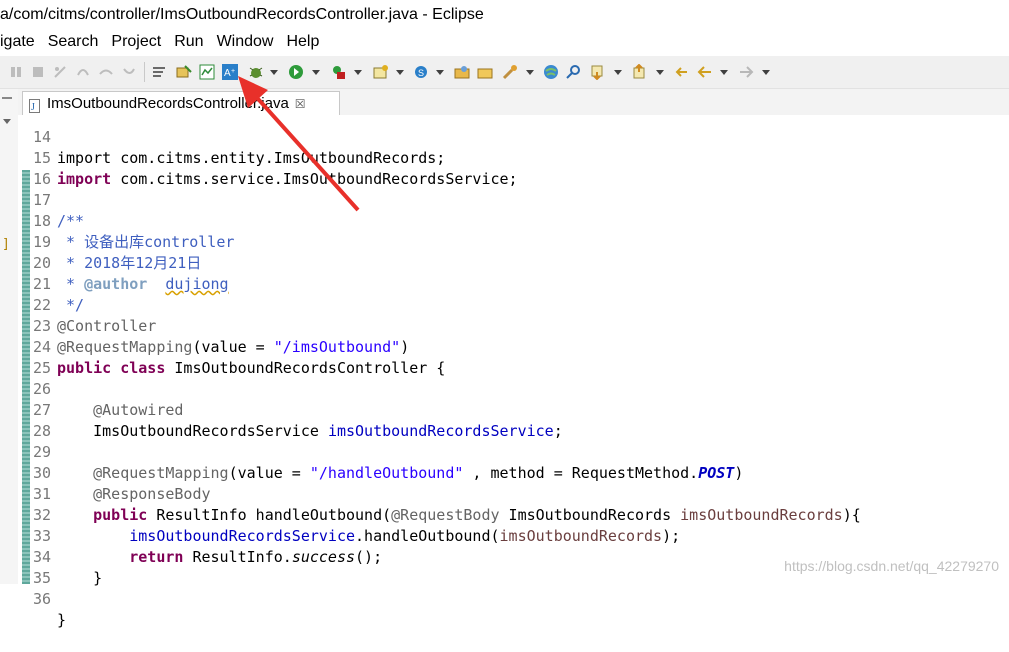 This screenshot has height=652, width=1009. Describe the element at coordinates (299, 144) in the screenshot. I see `annotation-arrow` at that location.